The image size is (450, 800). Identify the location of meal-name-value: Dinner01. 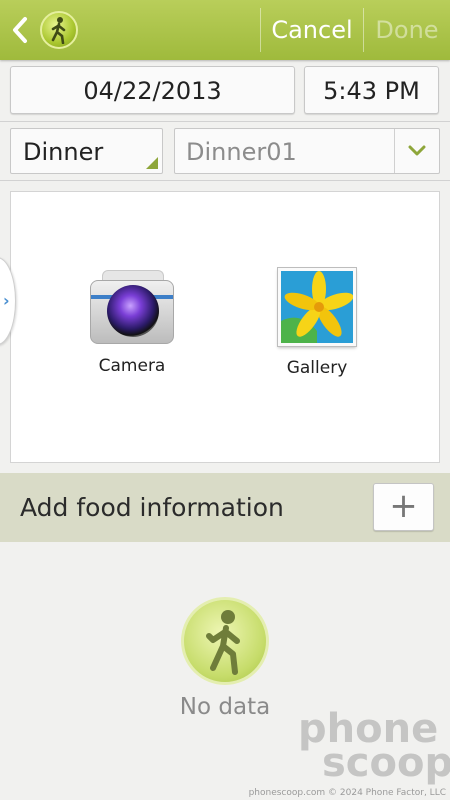
(241, 152).